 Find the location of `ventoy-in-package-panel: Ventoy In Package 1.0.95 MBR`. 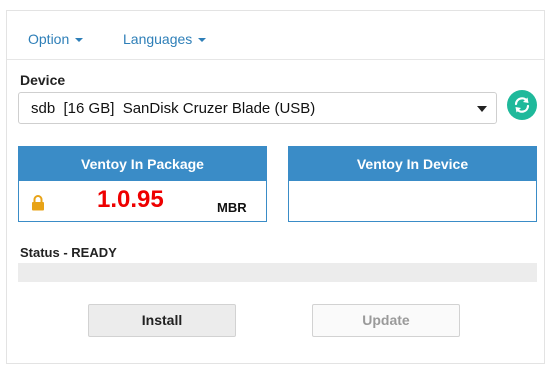

ventoy-in-package-panel: Ventoy In Package 1.0.95 MBR is located at coordinates (142, 184).